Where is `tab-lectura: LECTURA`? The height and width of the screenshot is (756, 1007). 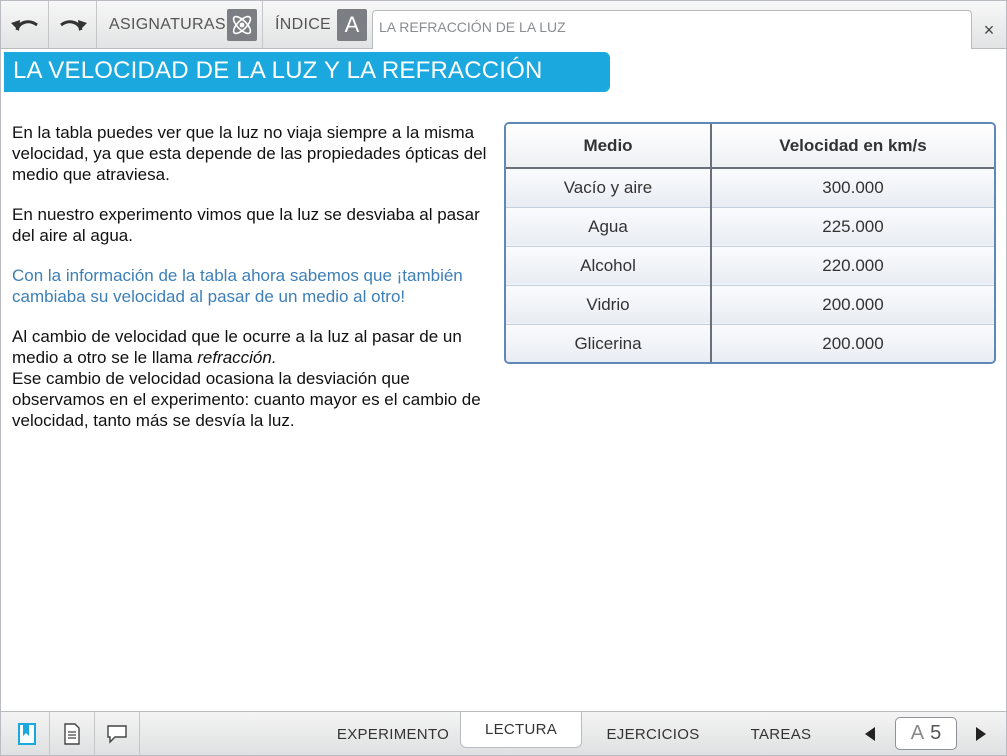 tab-lectura: LECTURA is located at coordinates (521, 730).